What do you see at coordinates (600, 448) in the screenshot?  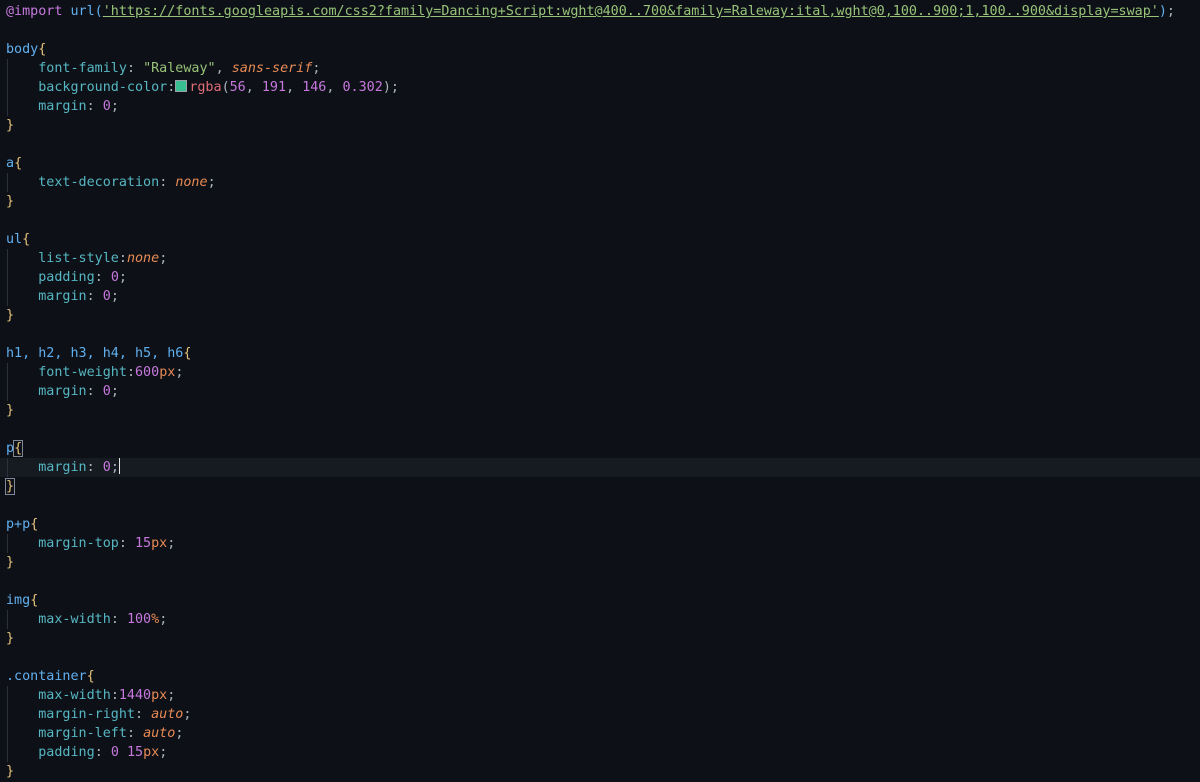 I see `code-line: p{` at bounding box center [600, 448].